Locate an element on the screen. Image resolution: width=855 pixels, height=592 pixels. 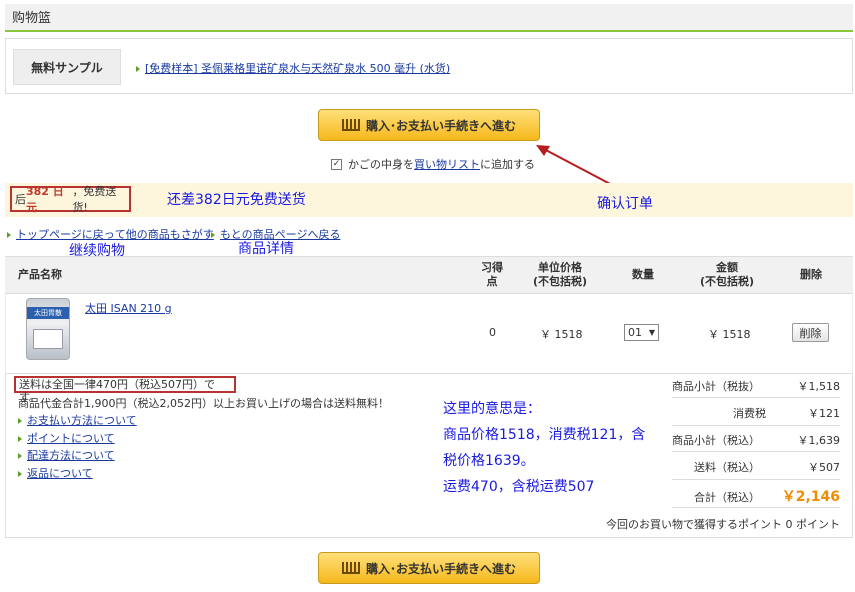
page-title: 购物篮 is located at coordinates (32, 18).